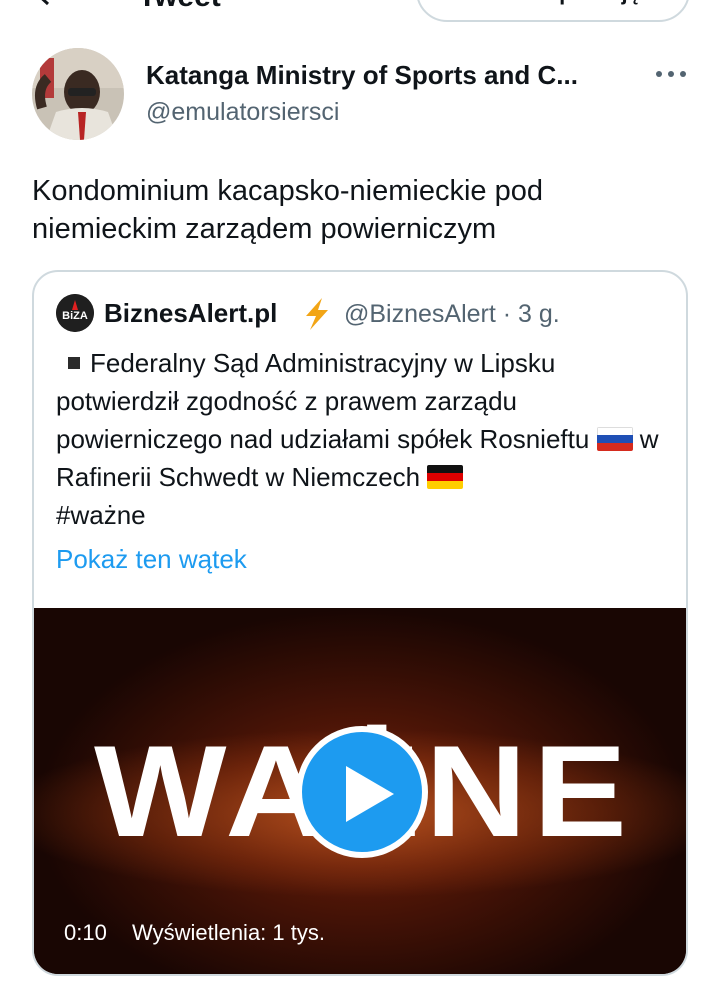 The width and height of the screenshot is (720, 989). What do you see at coordinates (74, 363) in the screenshot?
I see `square-bullet-icon` at bounding box center [74, 363].